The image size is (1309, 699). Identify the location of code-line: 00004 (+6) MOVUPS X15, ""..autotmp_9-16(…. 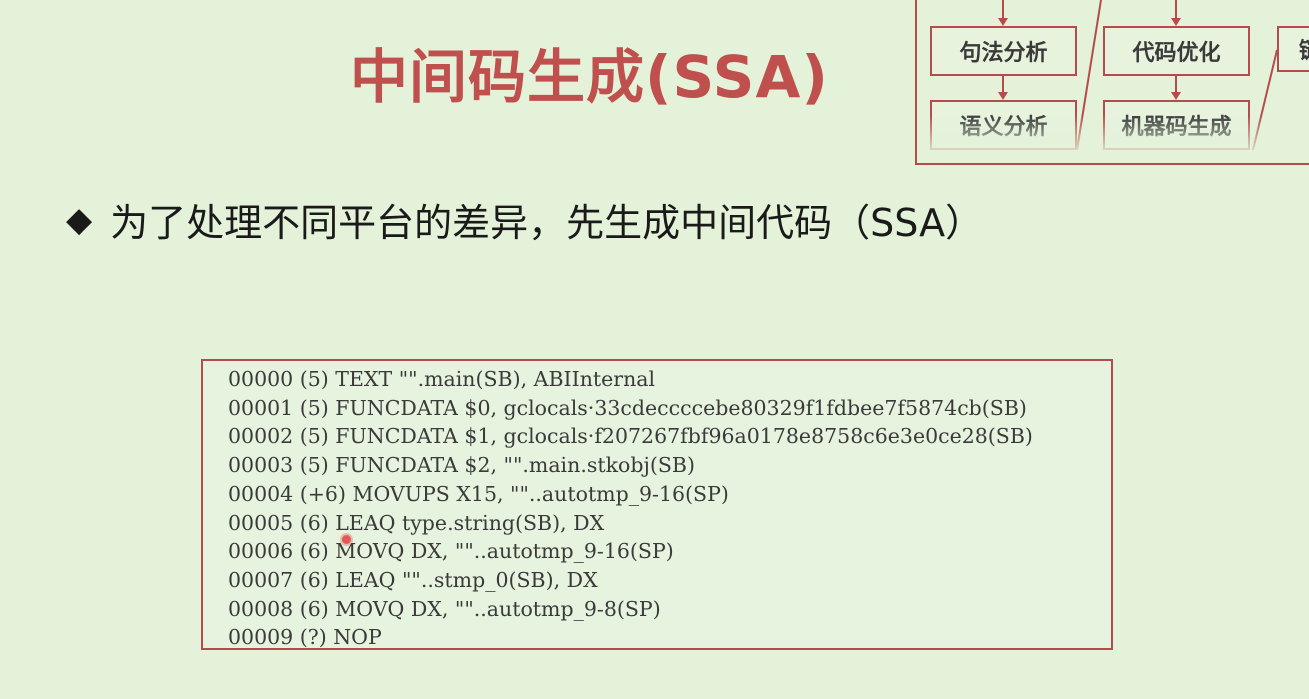
(478, 493).